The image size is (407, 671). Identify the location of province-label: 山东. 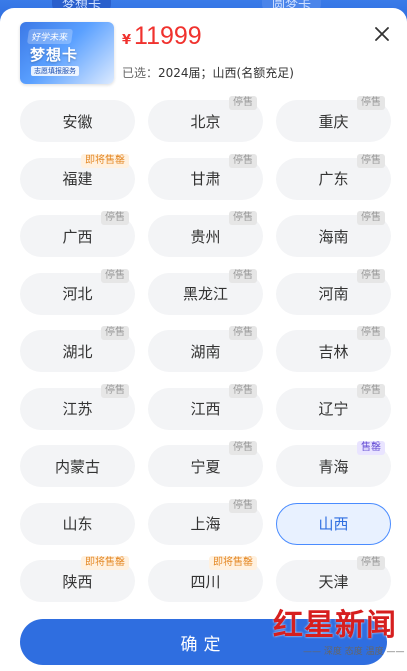
(77, 524).